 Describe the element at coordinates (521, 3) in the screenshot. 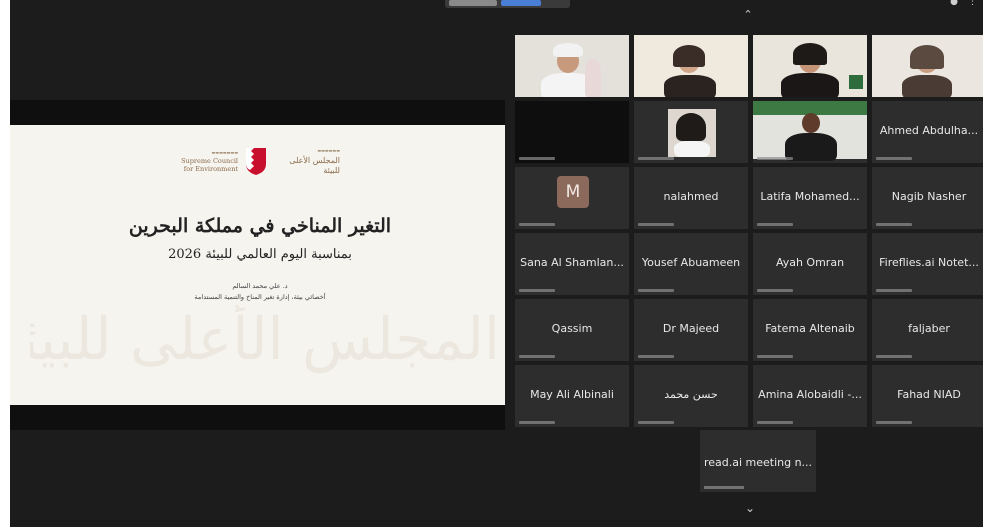

I see `view-option-active` at that location.